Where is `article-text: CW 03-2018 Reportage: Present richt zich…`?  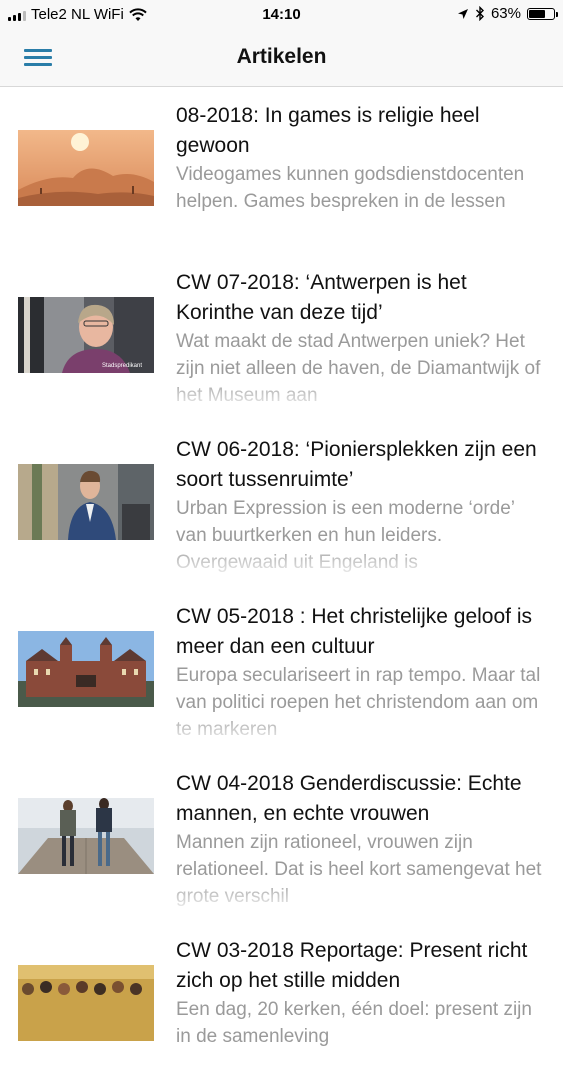
article-text: CW 03-2018 Reportage: Present richt zich… is located at coordinates (361, 1006).